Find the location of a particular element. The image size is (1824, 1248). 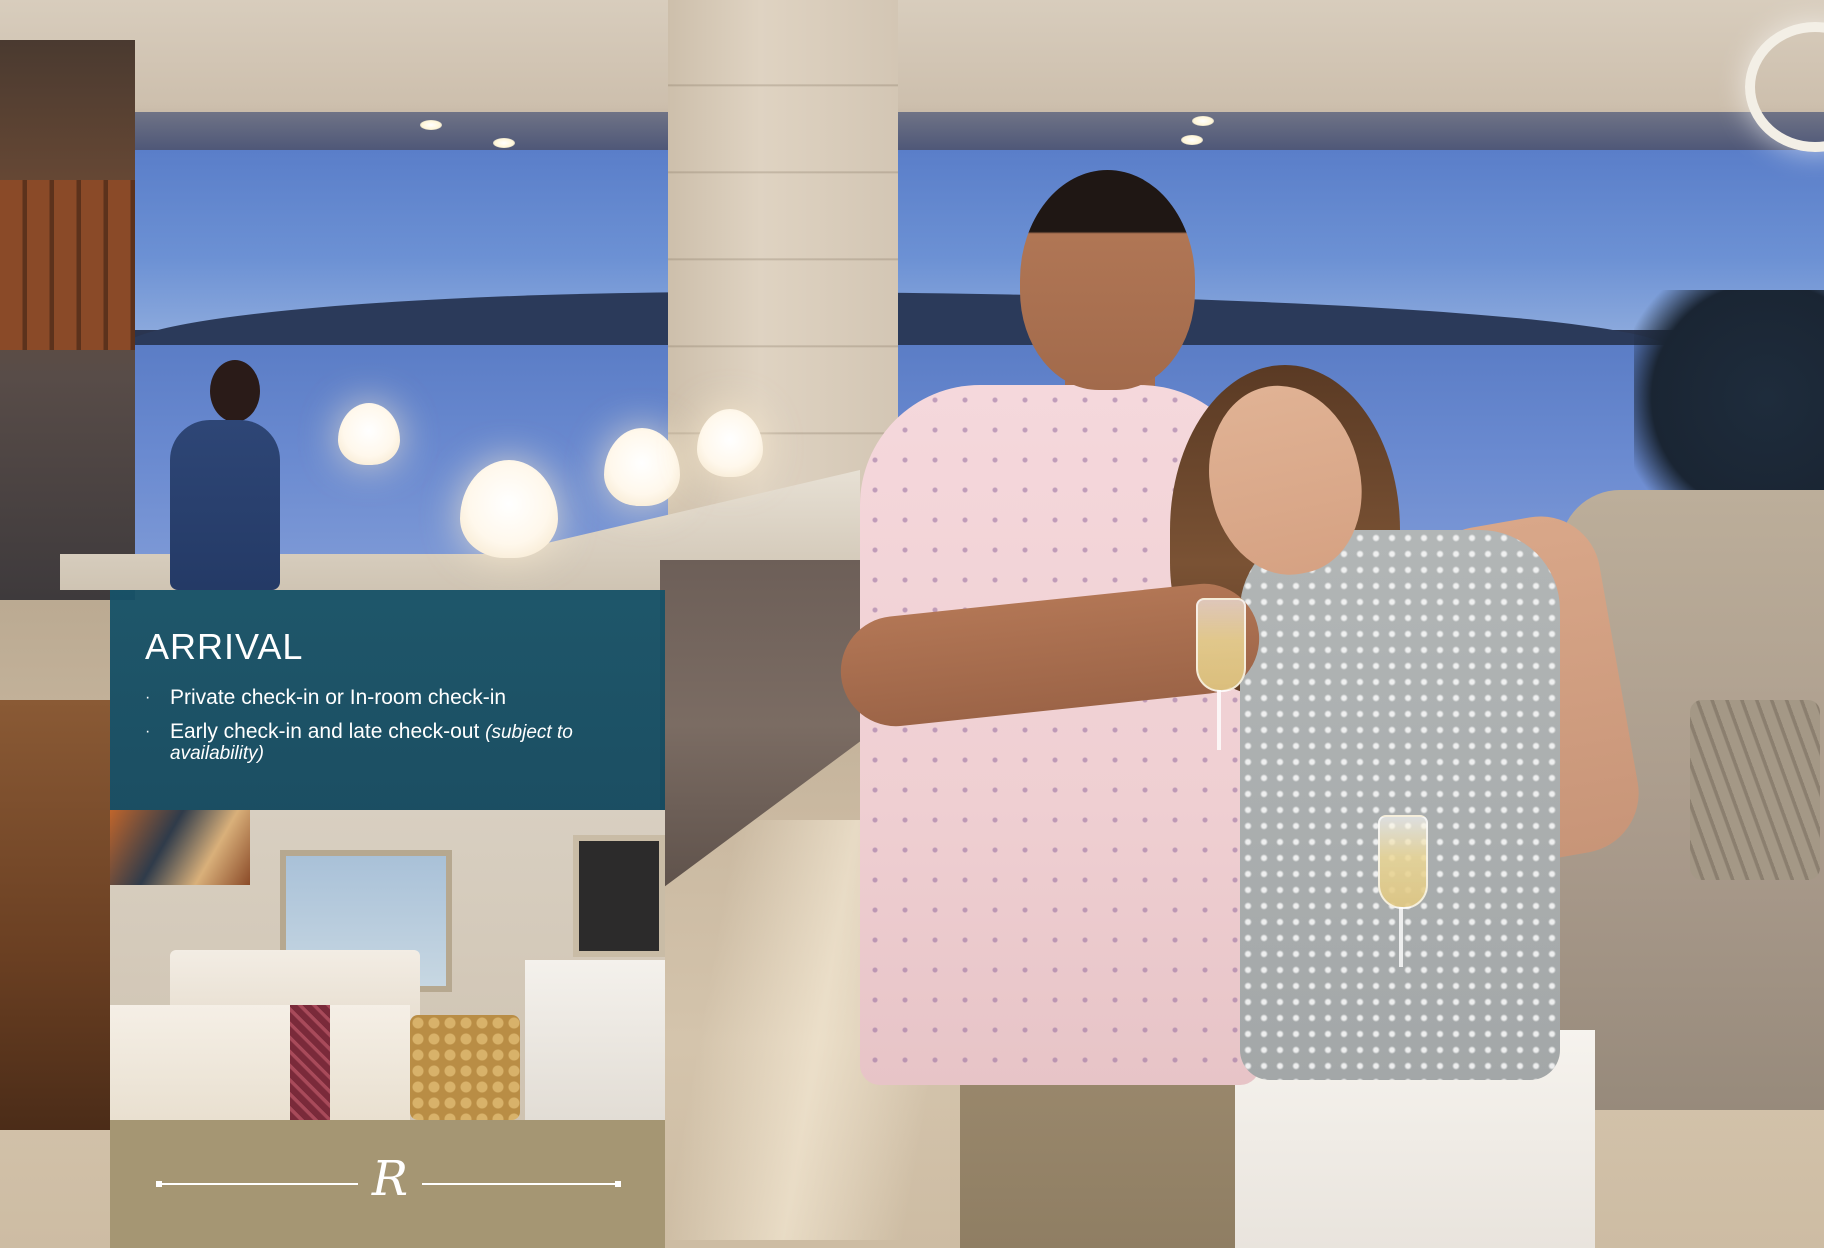

wood-panel is located at coordinates (55, 915).